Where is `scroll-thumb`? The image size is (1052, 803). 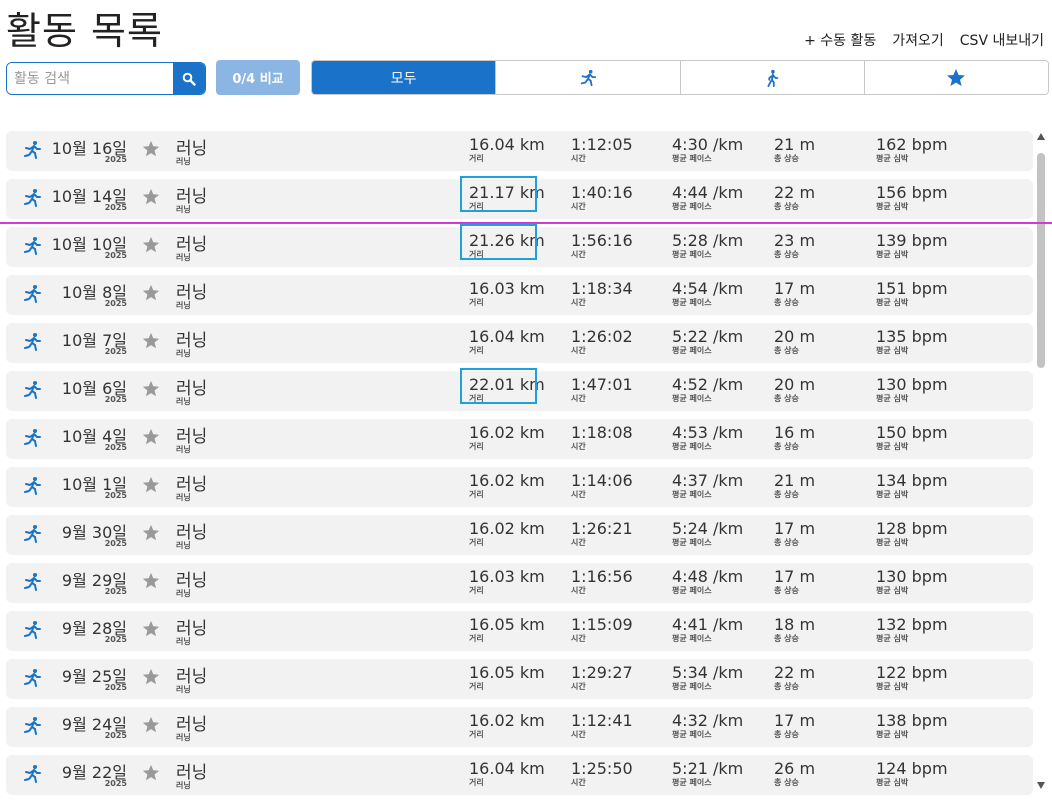 scroll-thumb is located at coordinates (1041, 260).